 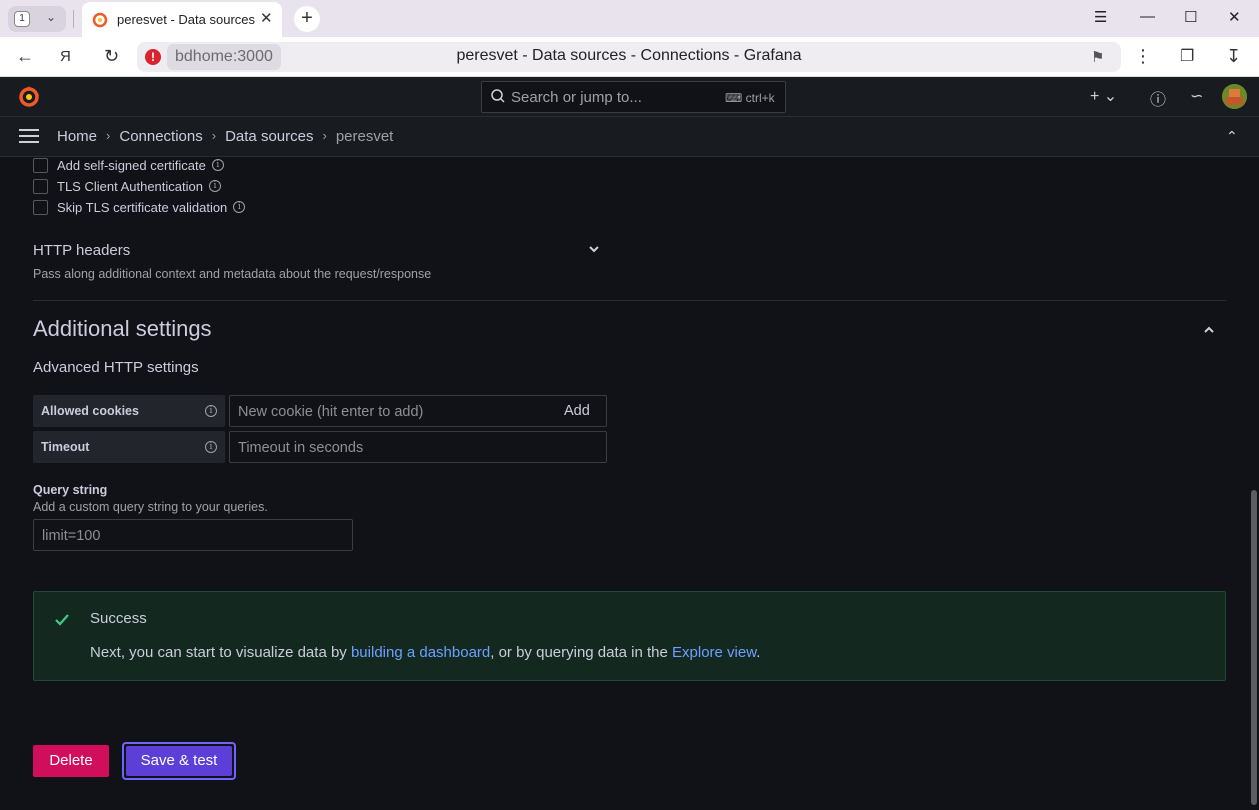 I want to click on timeout-label: Timeout, so click(x=65, y=447).